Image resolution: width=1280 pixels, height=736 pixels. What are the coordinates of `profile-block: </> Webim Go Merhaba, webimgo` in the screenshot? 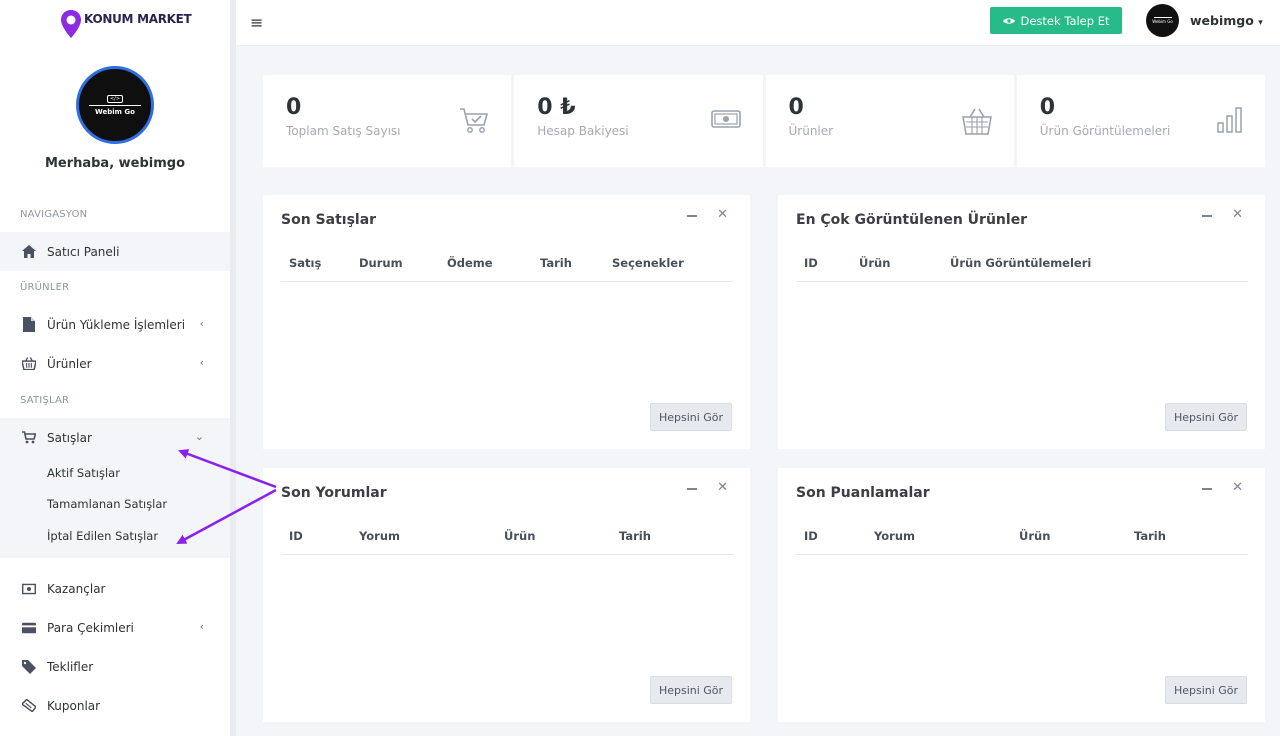 It's located at (115, 109).